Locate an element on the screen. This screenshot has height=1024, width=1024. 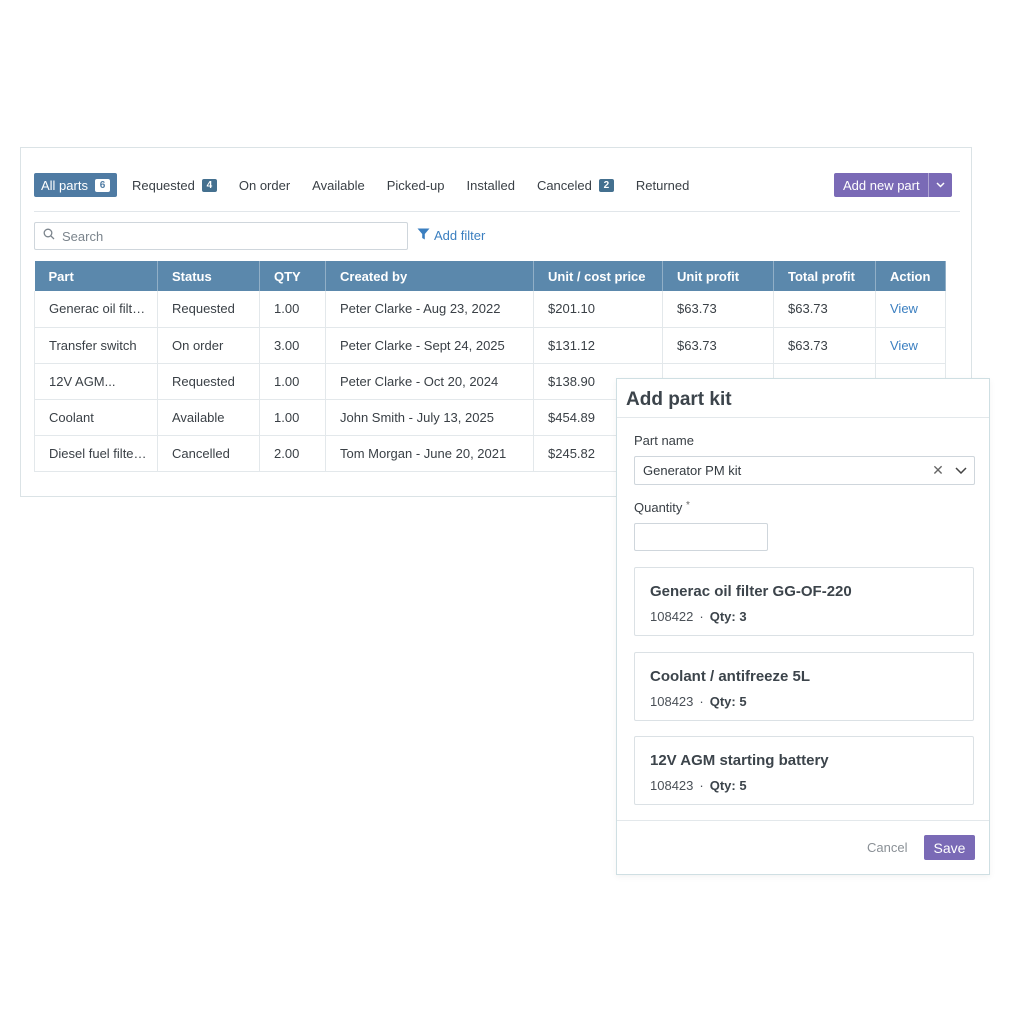
clear-icon: ✕ is located at coordinates (938, 470).